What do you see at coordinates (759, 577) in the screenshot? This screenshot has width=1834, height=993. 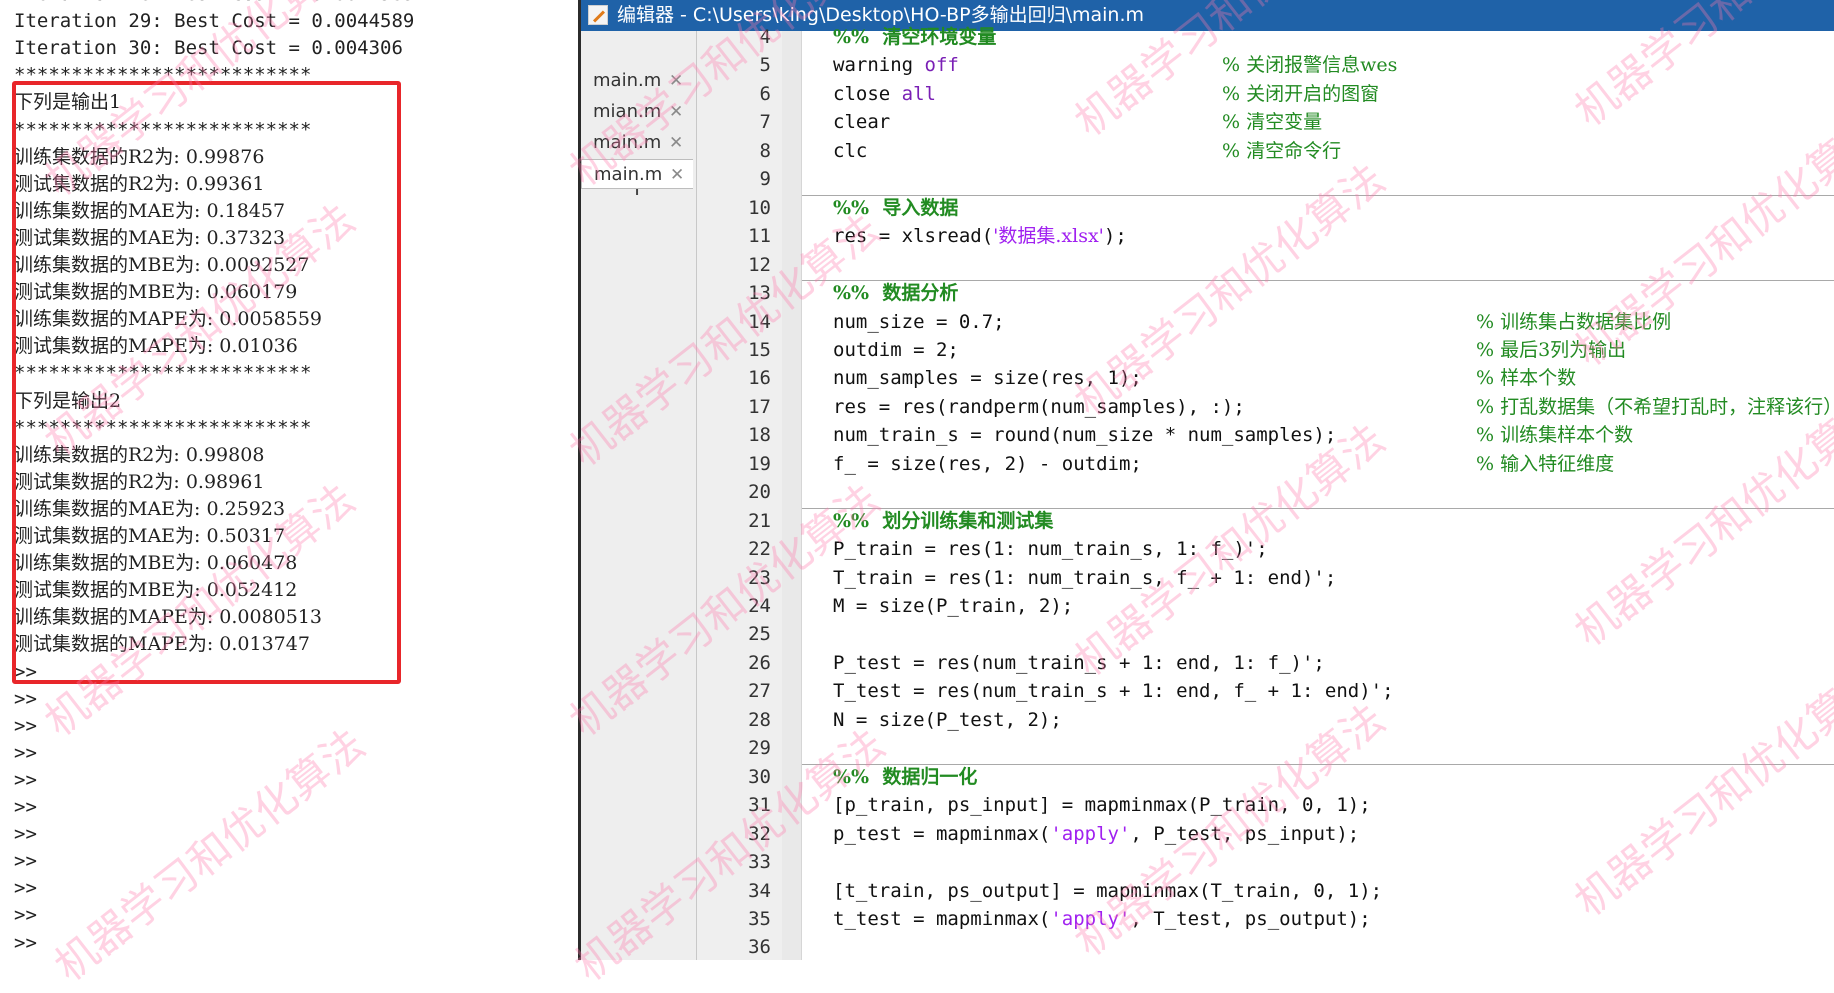 I see `line-number: 23` at bounding box center [759, 577].